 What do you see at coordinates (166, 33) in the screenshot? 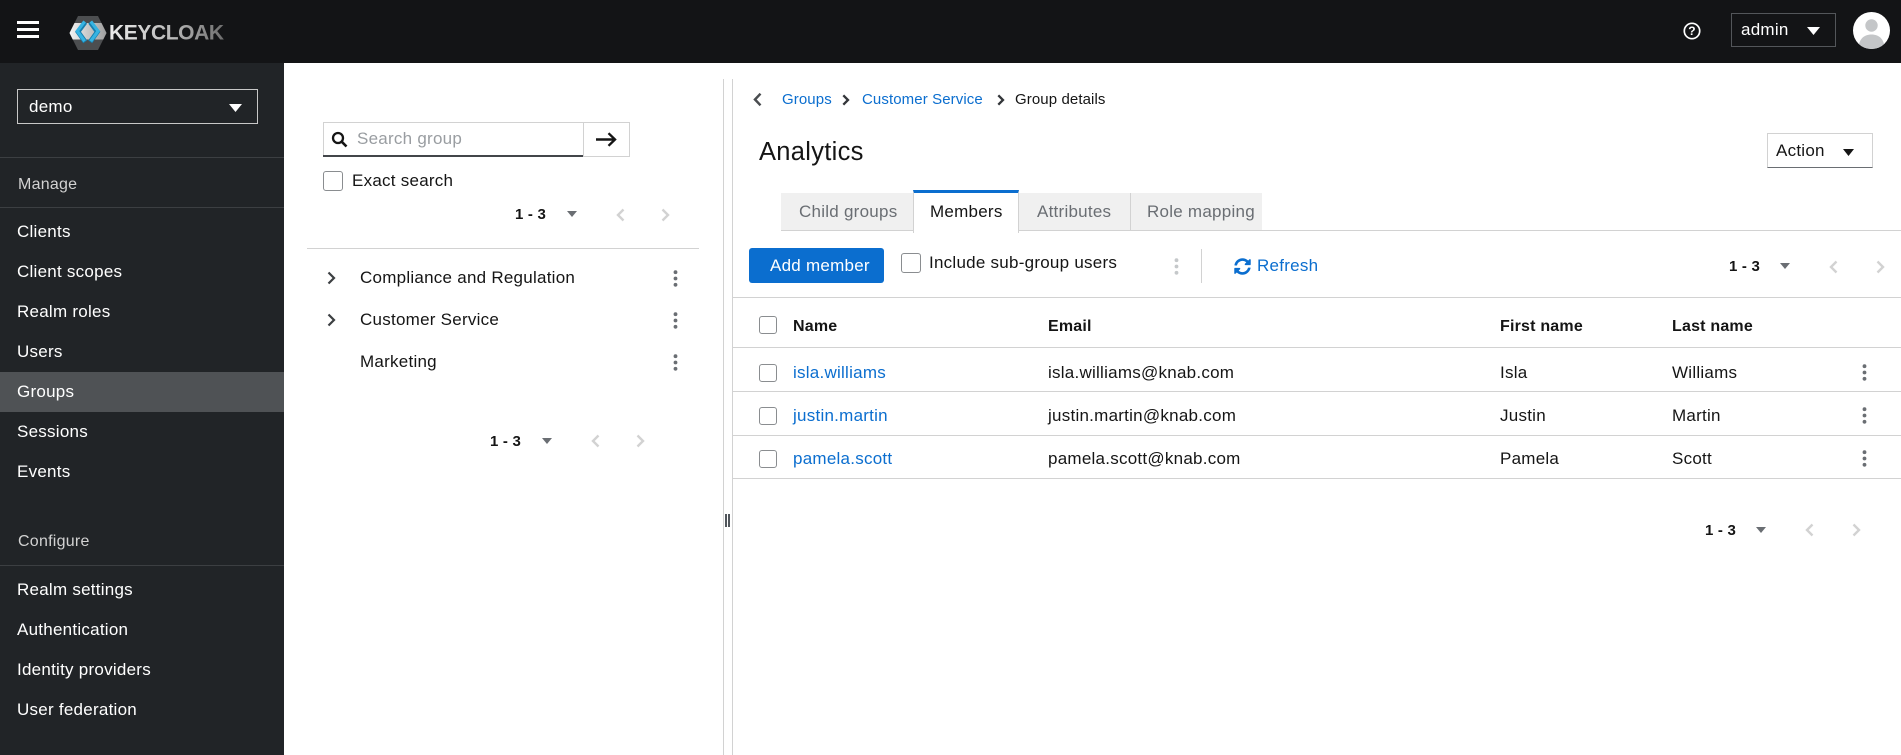
I see `svg-text: KEYCLOAK` at bounding box center [166, 33].